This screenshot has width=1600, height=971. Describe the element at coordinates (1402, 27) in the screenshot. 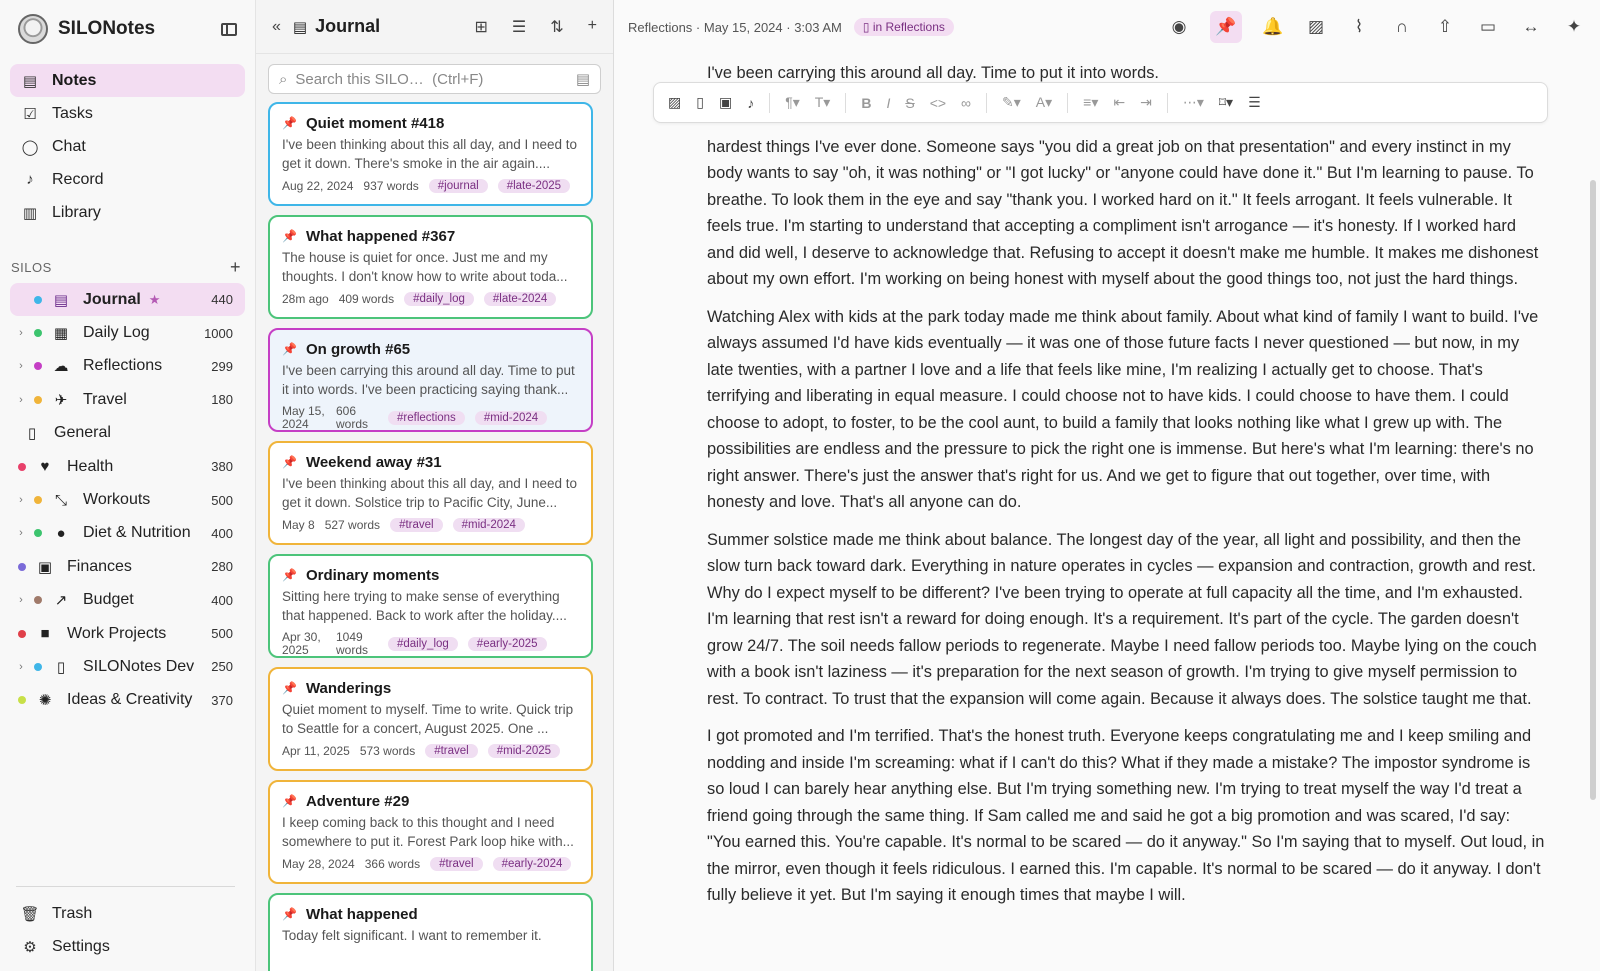

I see `headphones-icon: ∩` at that location.